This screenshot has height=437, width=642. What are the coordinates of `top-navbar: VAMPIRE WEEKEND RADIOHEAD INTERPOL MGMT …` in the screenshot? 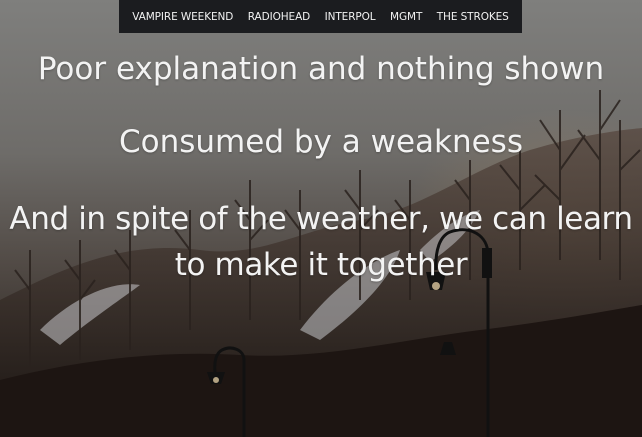 It's located at (320, 16).